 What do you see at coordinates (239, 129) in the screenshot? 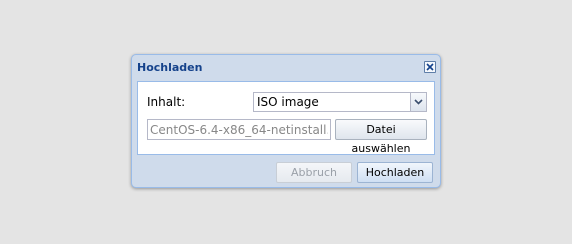
I see `file-path-field` at bounding box center [239, 129].